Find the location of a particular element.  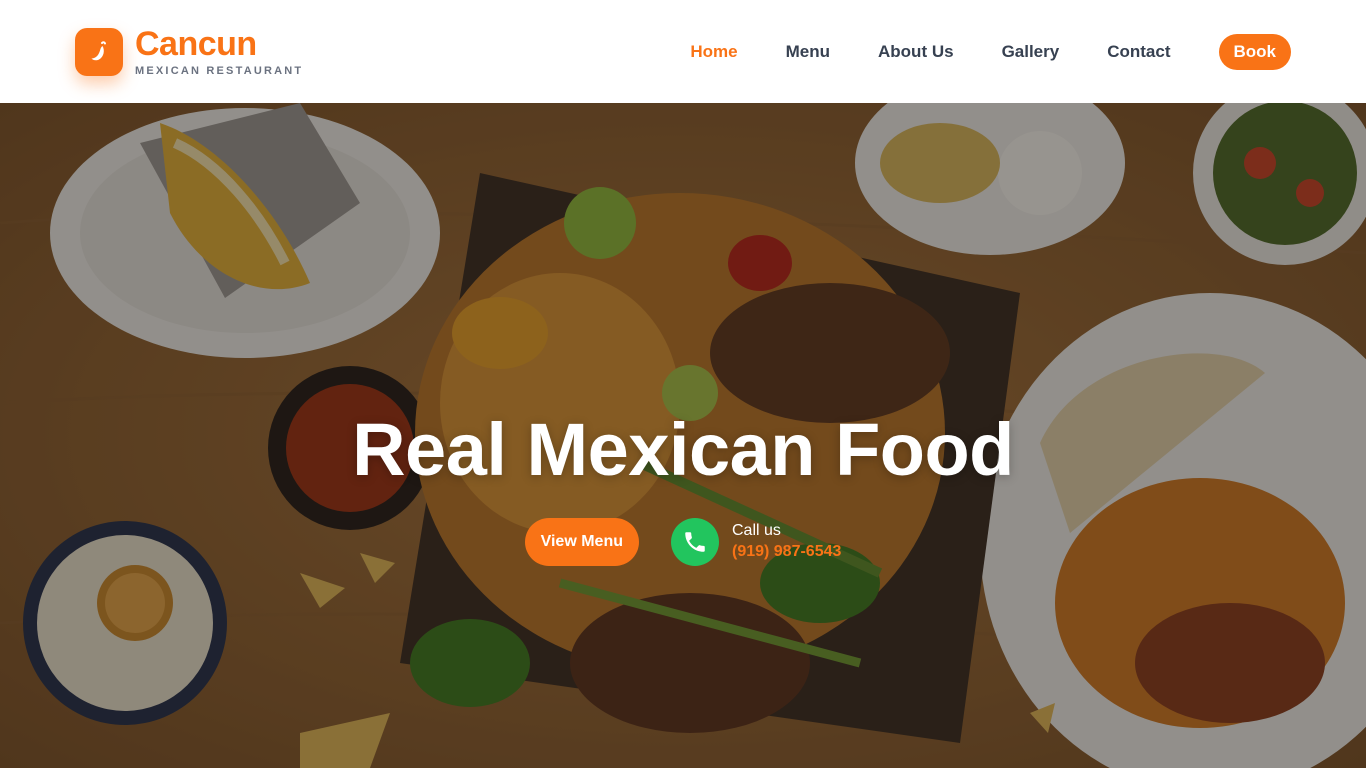

call-text: Call us (919) 987-6543 is located at coordinates (786, 542).